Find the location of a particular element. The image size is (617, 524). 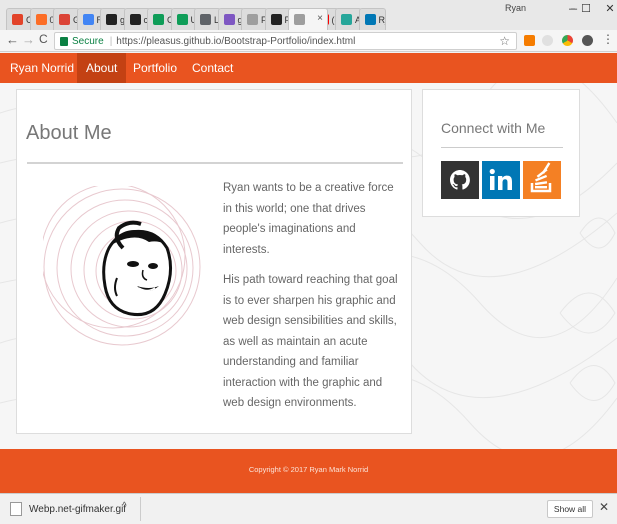

connect-title: Connect with Me is located at coordinates (493, 128).